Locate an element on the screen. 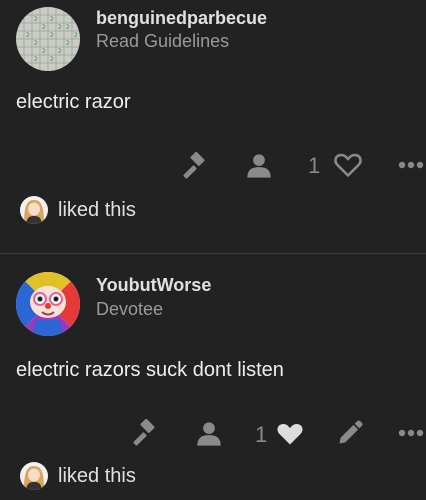 The height and width of the screenshot is (500, 426). post-2-user-title: Devotee is located at coordinates (130, 309).